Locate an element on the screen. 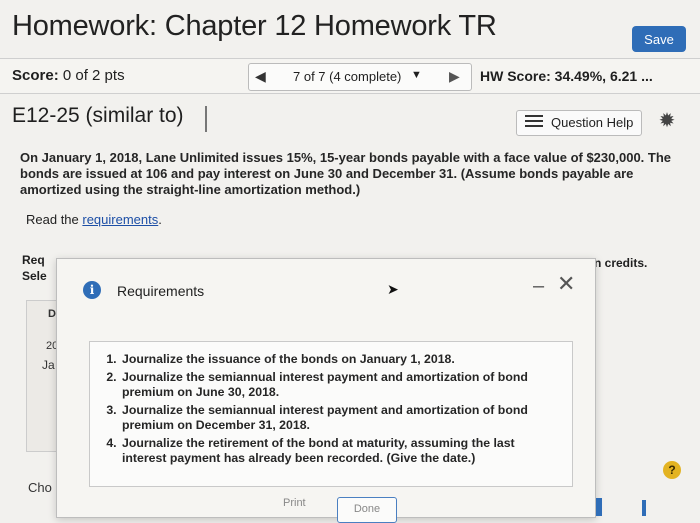 The image size is (700, 523). mouse-cursor-icon: ➤ is located at coordinates (393, 289).